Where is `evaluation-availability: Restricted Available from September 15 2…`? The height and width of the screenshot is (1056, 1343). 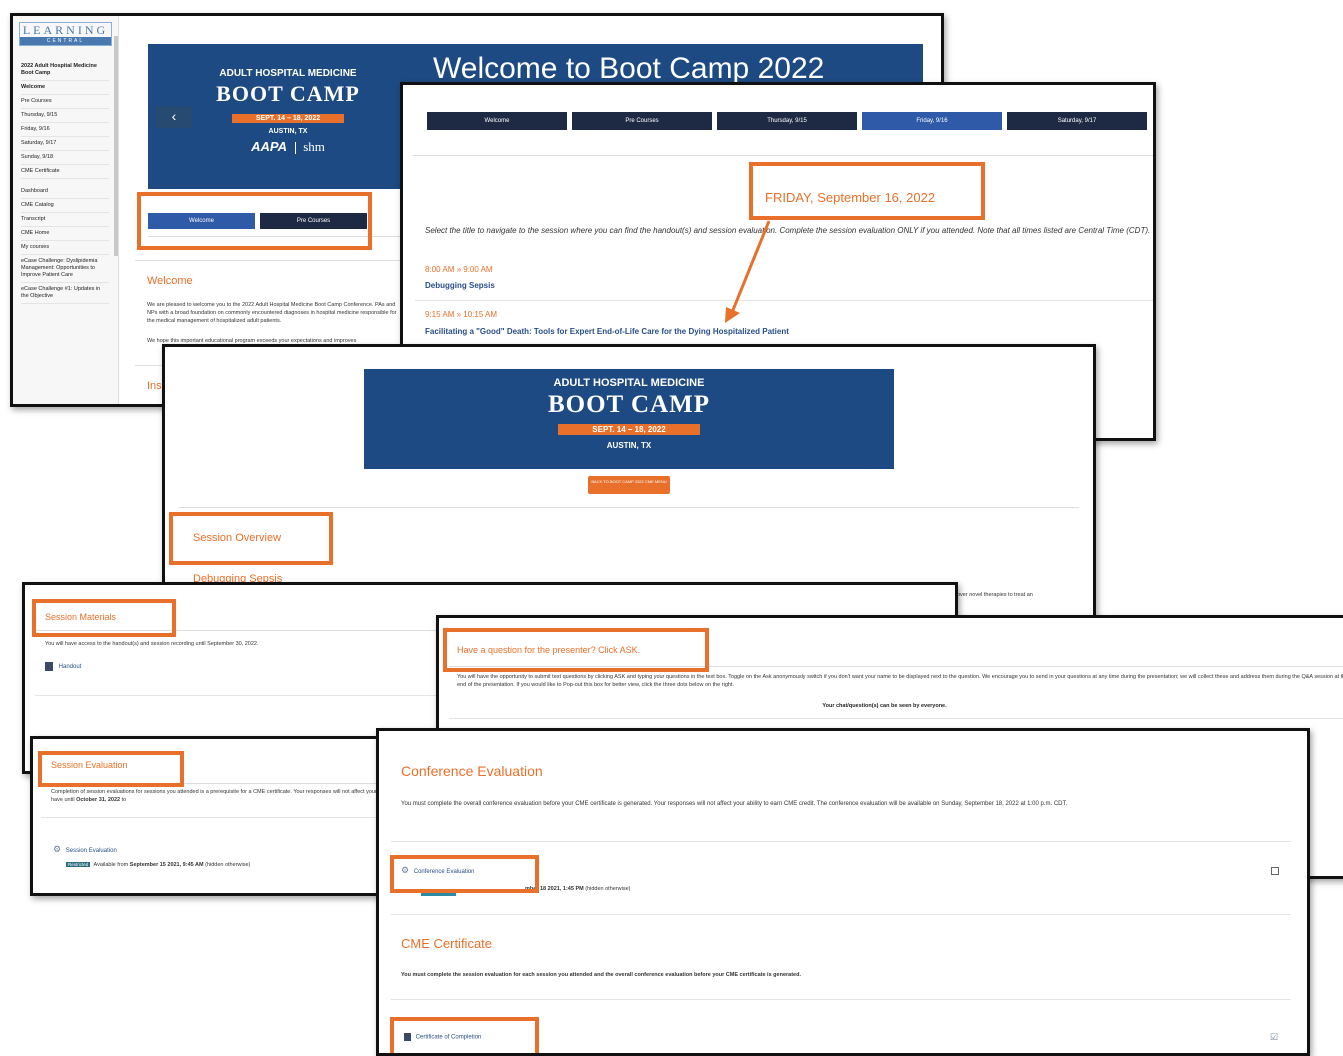
evaluation-availability: Restricted Available from September 15 2… is located at coordinates (158, 865).